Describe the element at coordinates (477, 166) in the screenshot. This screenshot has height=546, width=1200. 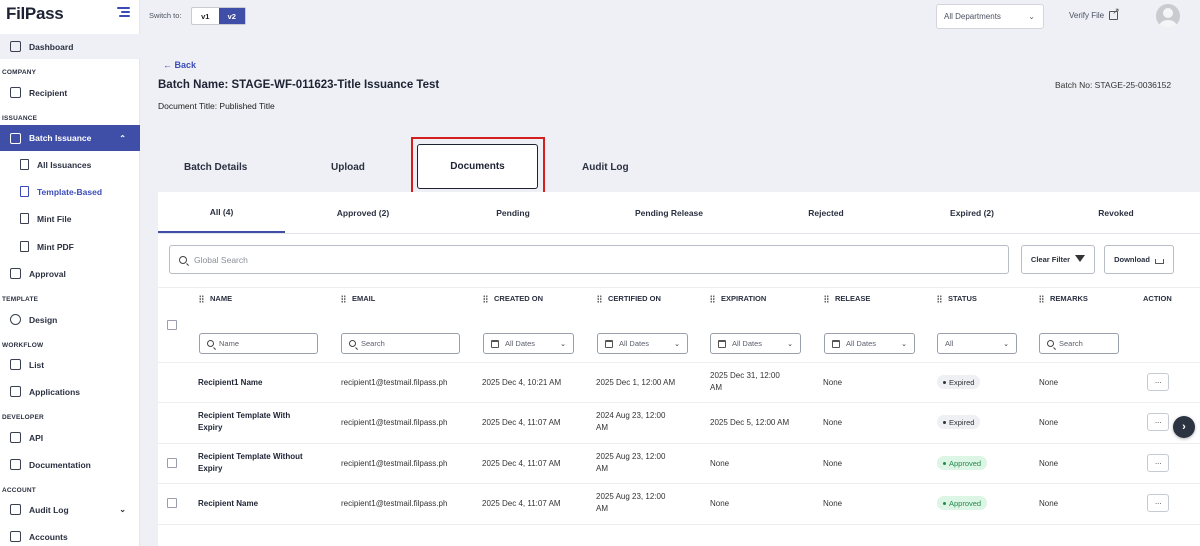
I see `tab-documents: Documents` at that location.